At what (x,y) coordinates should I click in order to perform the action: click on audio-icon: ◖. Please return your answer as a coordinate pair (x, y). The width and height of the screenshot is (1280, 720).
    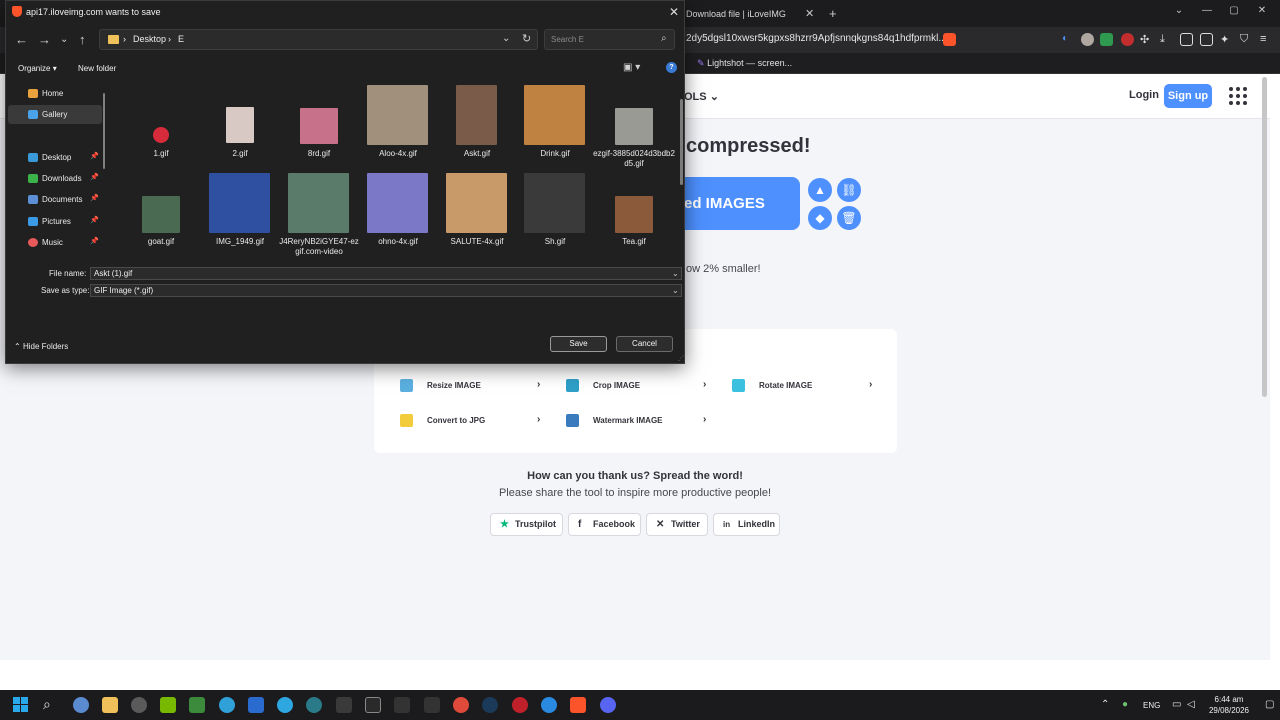
    Looking at the image, I should click on (1067, 39).